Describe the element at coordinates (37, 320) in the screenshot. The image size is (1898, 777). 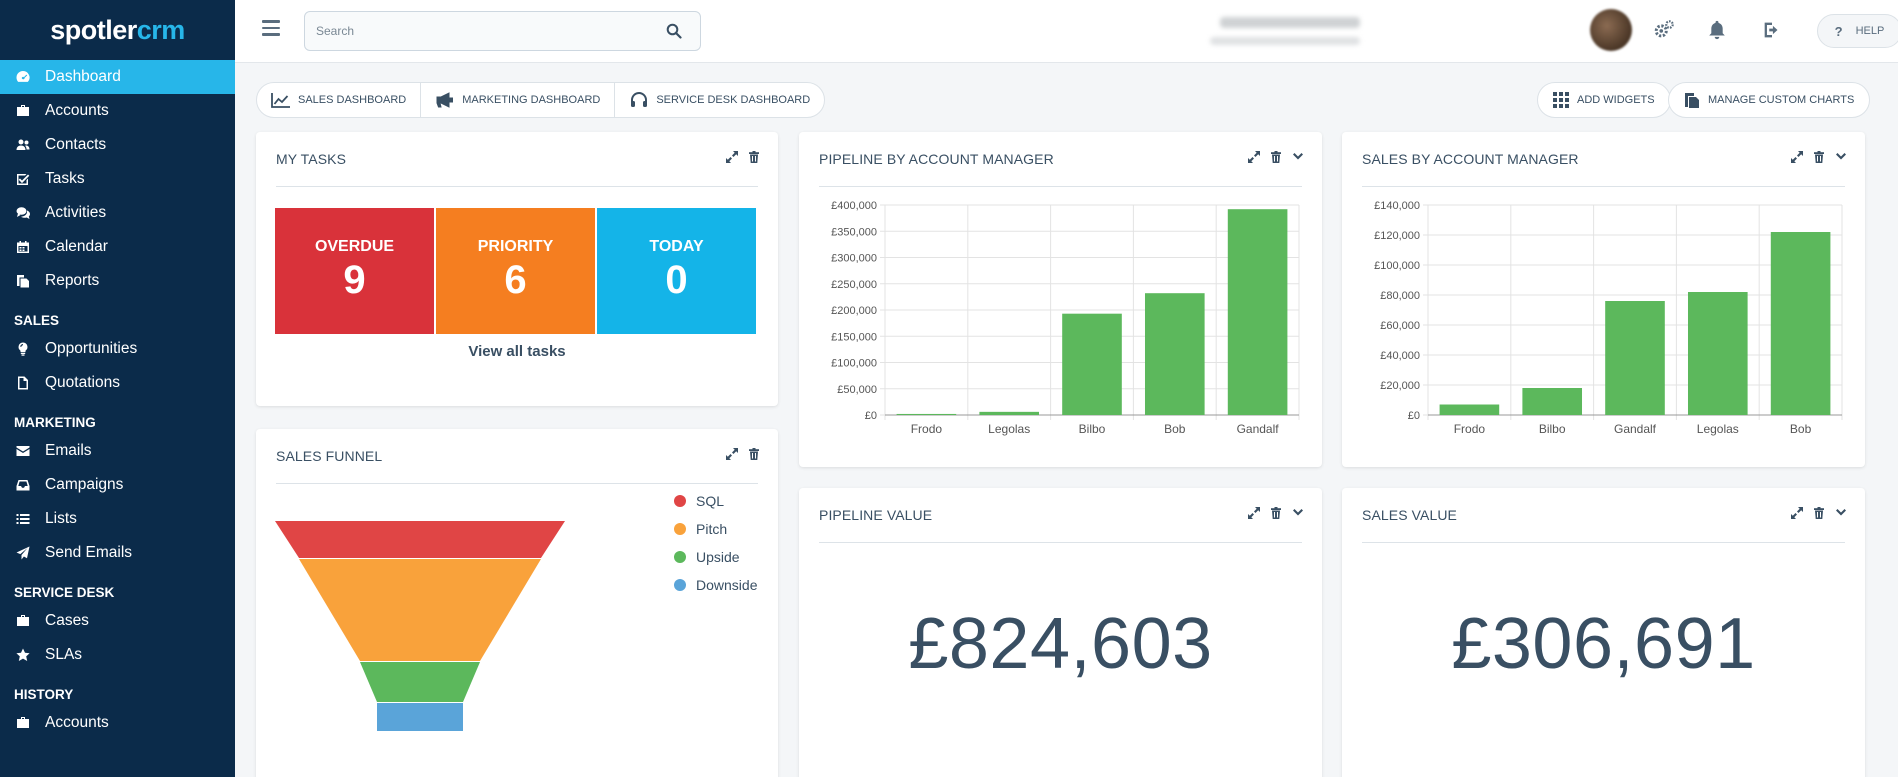
I see `sidebar-section-sales: SALES` at that location.